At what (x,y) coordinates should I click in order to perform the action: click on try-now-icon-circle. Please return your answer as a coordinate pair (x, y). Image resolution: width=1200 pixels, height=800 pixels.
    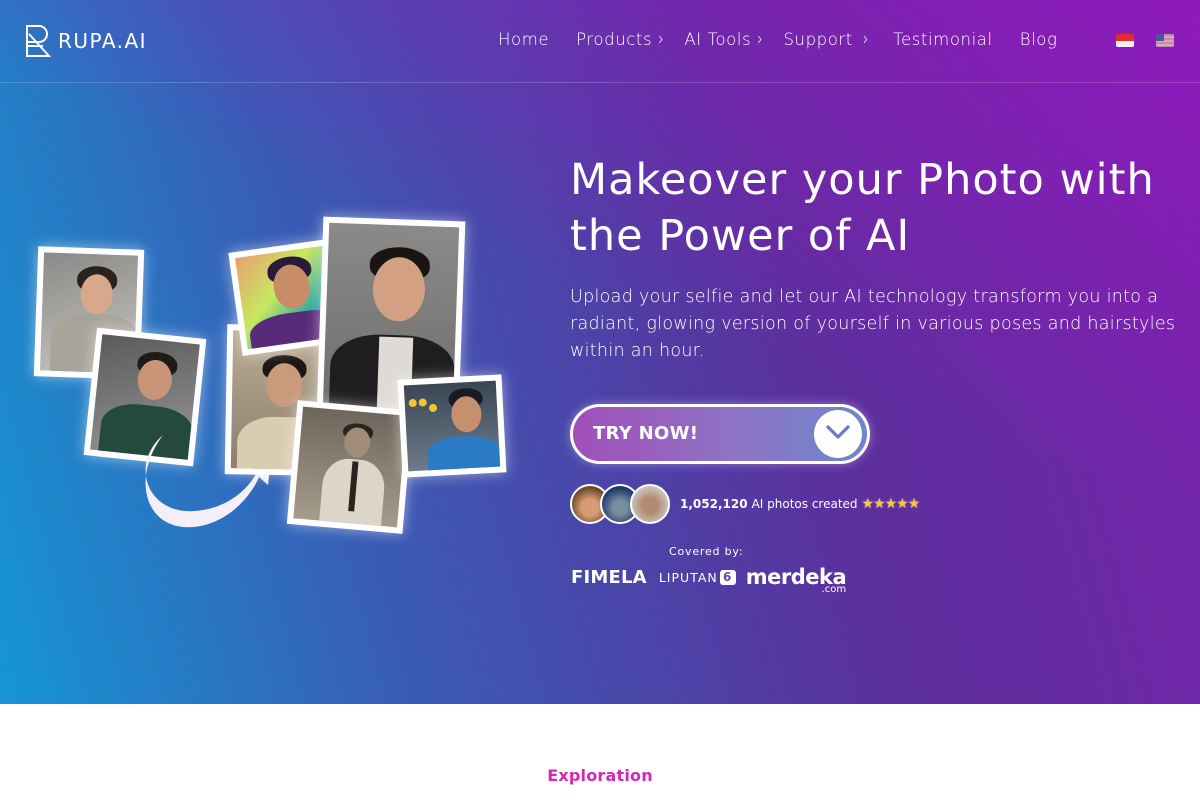
    Looking at the image, I should click on (838, 434).